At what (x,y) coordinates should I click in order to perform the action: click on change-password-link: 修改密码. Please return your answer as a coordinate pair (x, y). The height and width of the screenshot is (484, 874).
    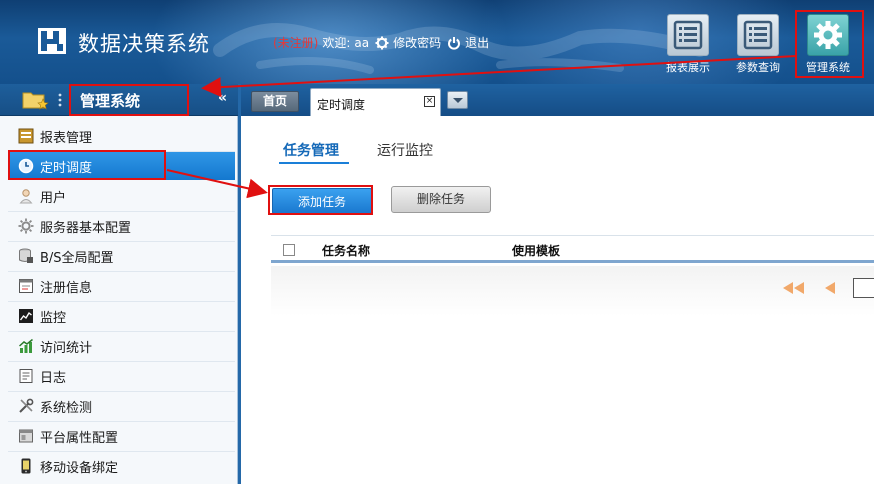
    Looking at the image, I should click on (417, 42).